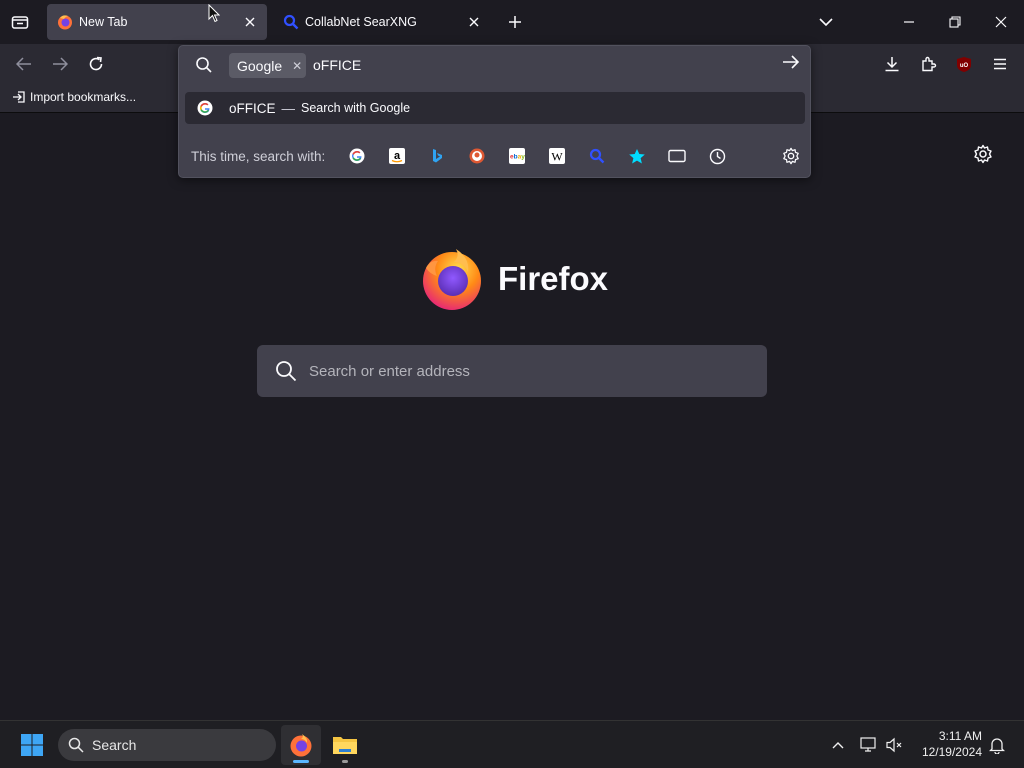  I want to click on taskbar-clock: 3:11 AM 12/19/2024, so click(947, 744).